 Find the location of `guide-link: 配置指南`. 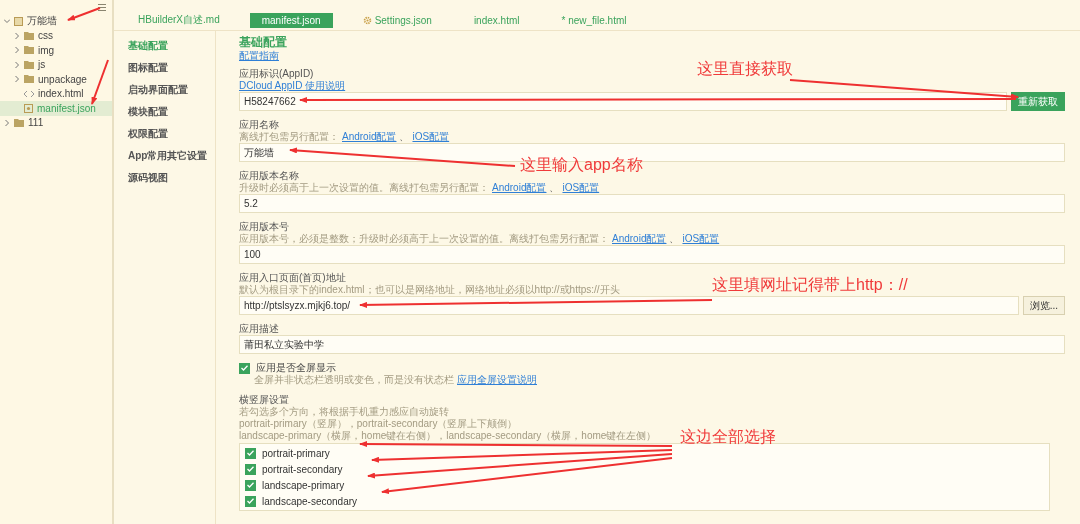

guide-link: 配置指南 is located at coordinates (259, 56).